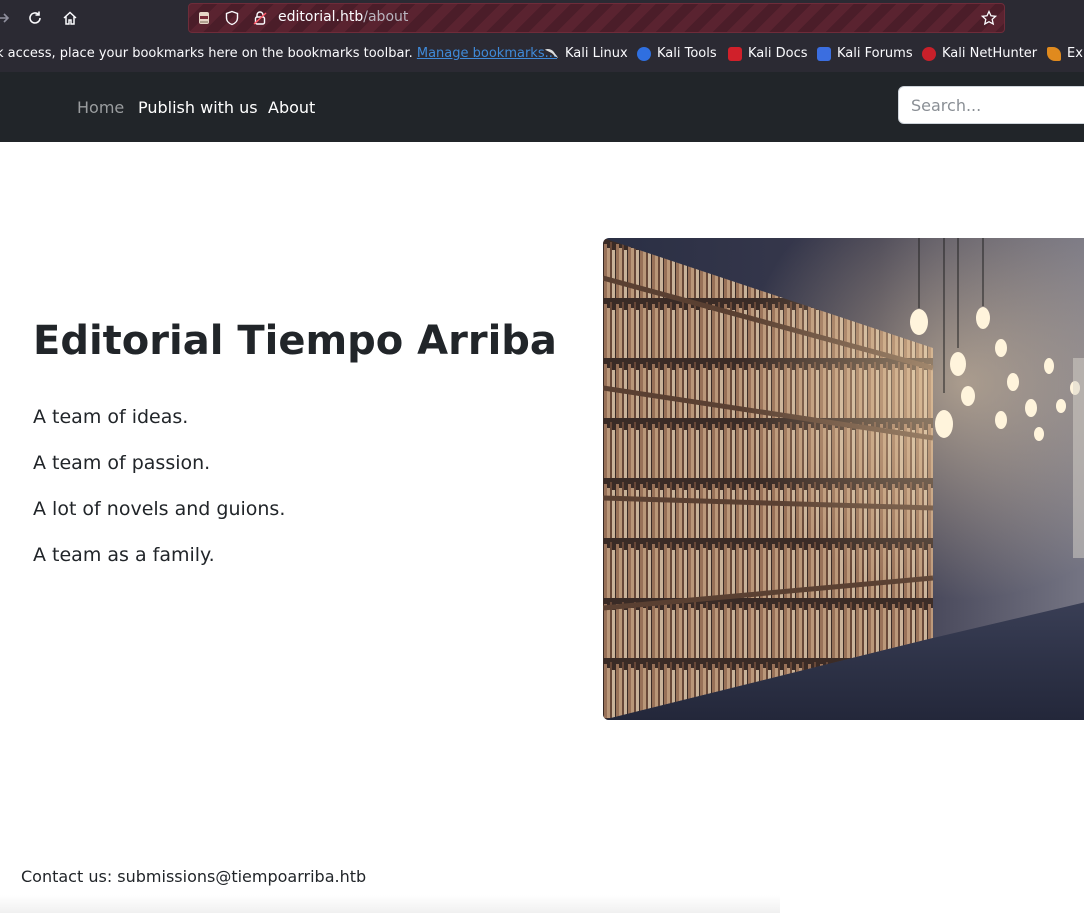  I want to click on tagline-1: A team of ideas., so click(111, 417).